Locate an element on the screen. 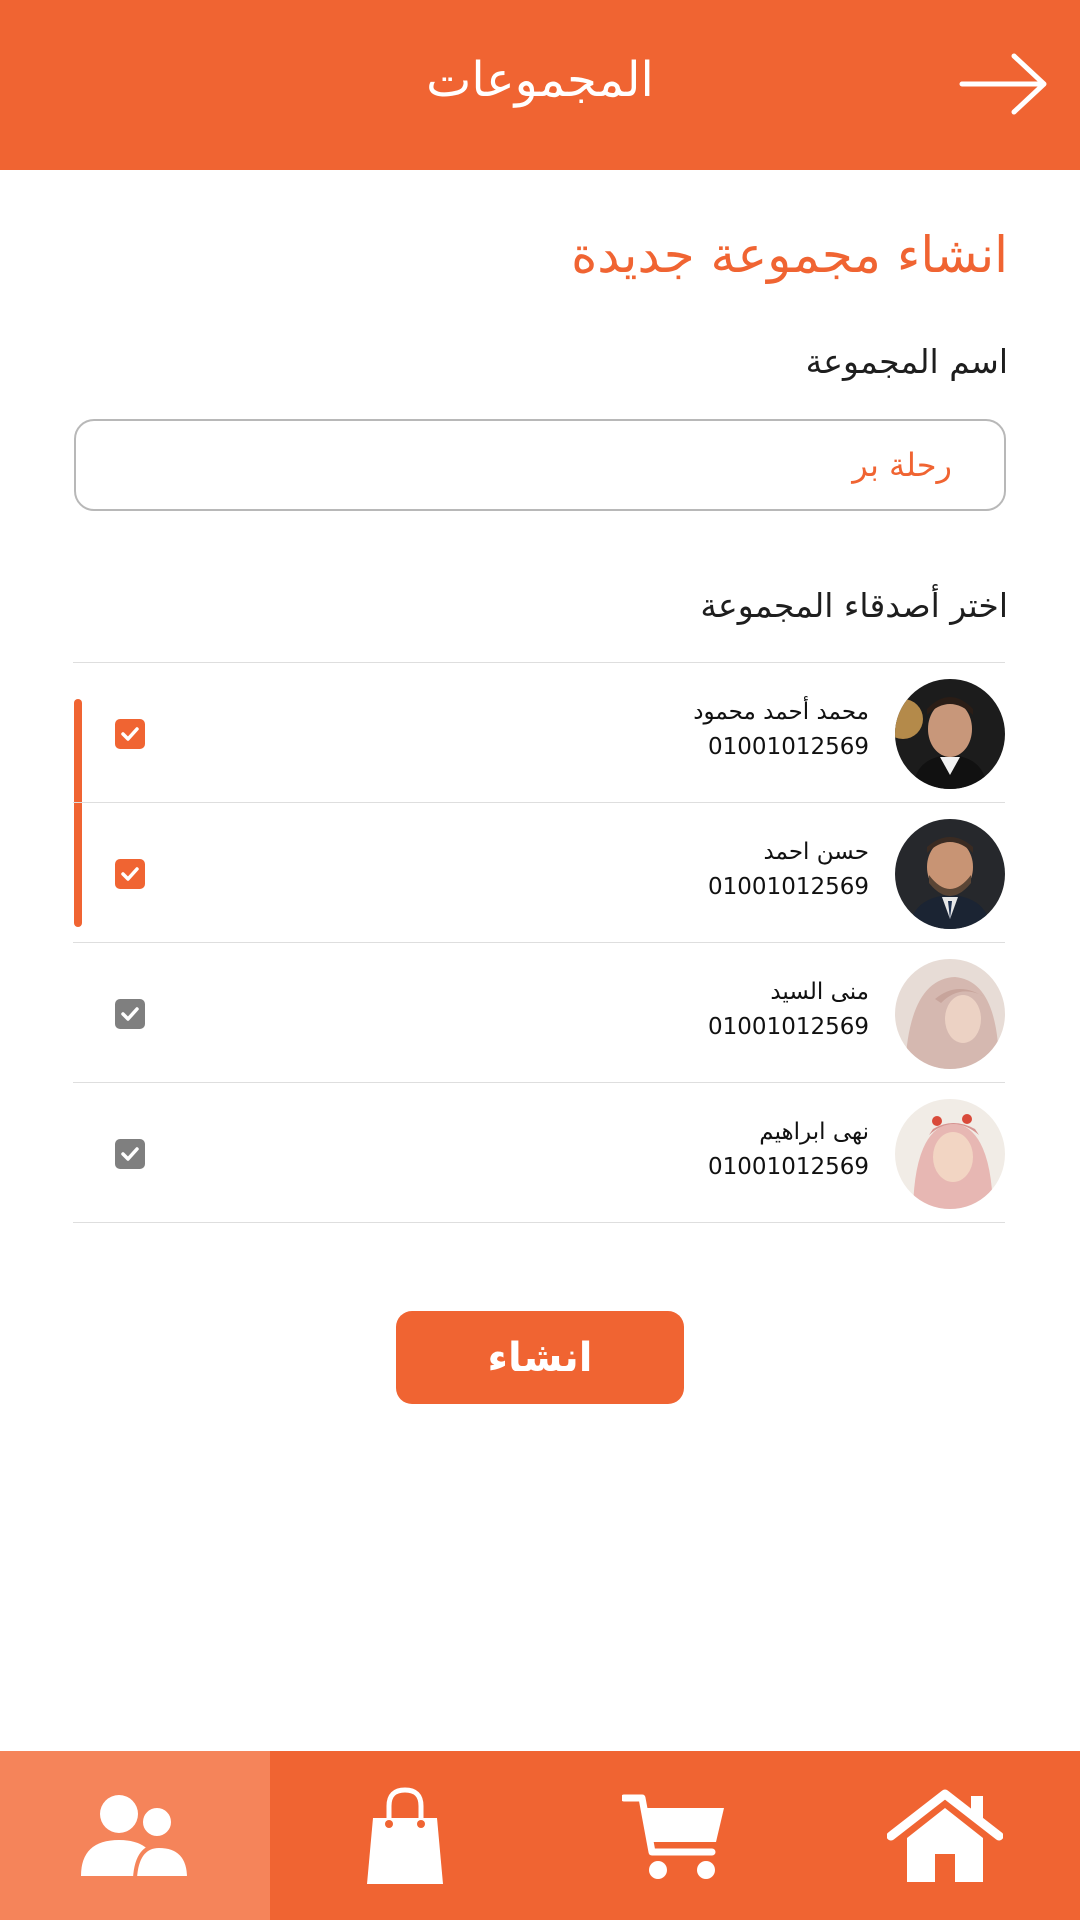  nav-shopping-bag is located at coordinates (405, 1835).